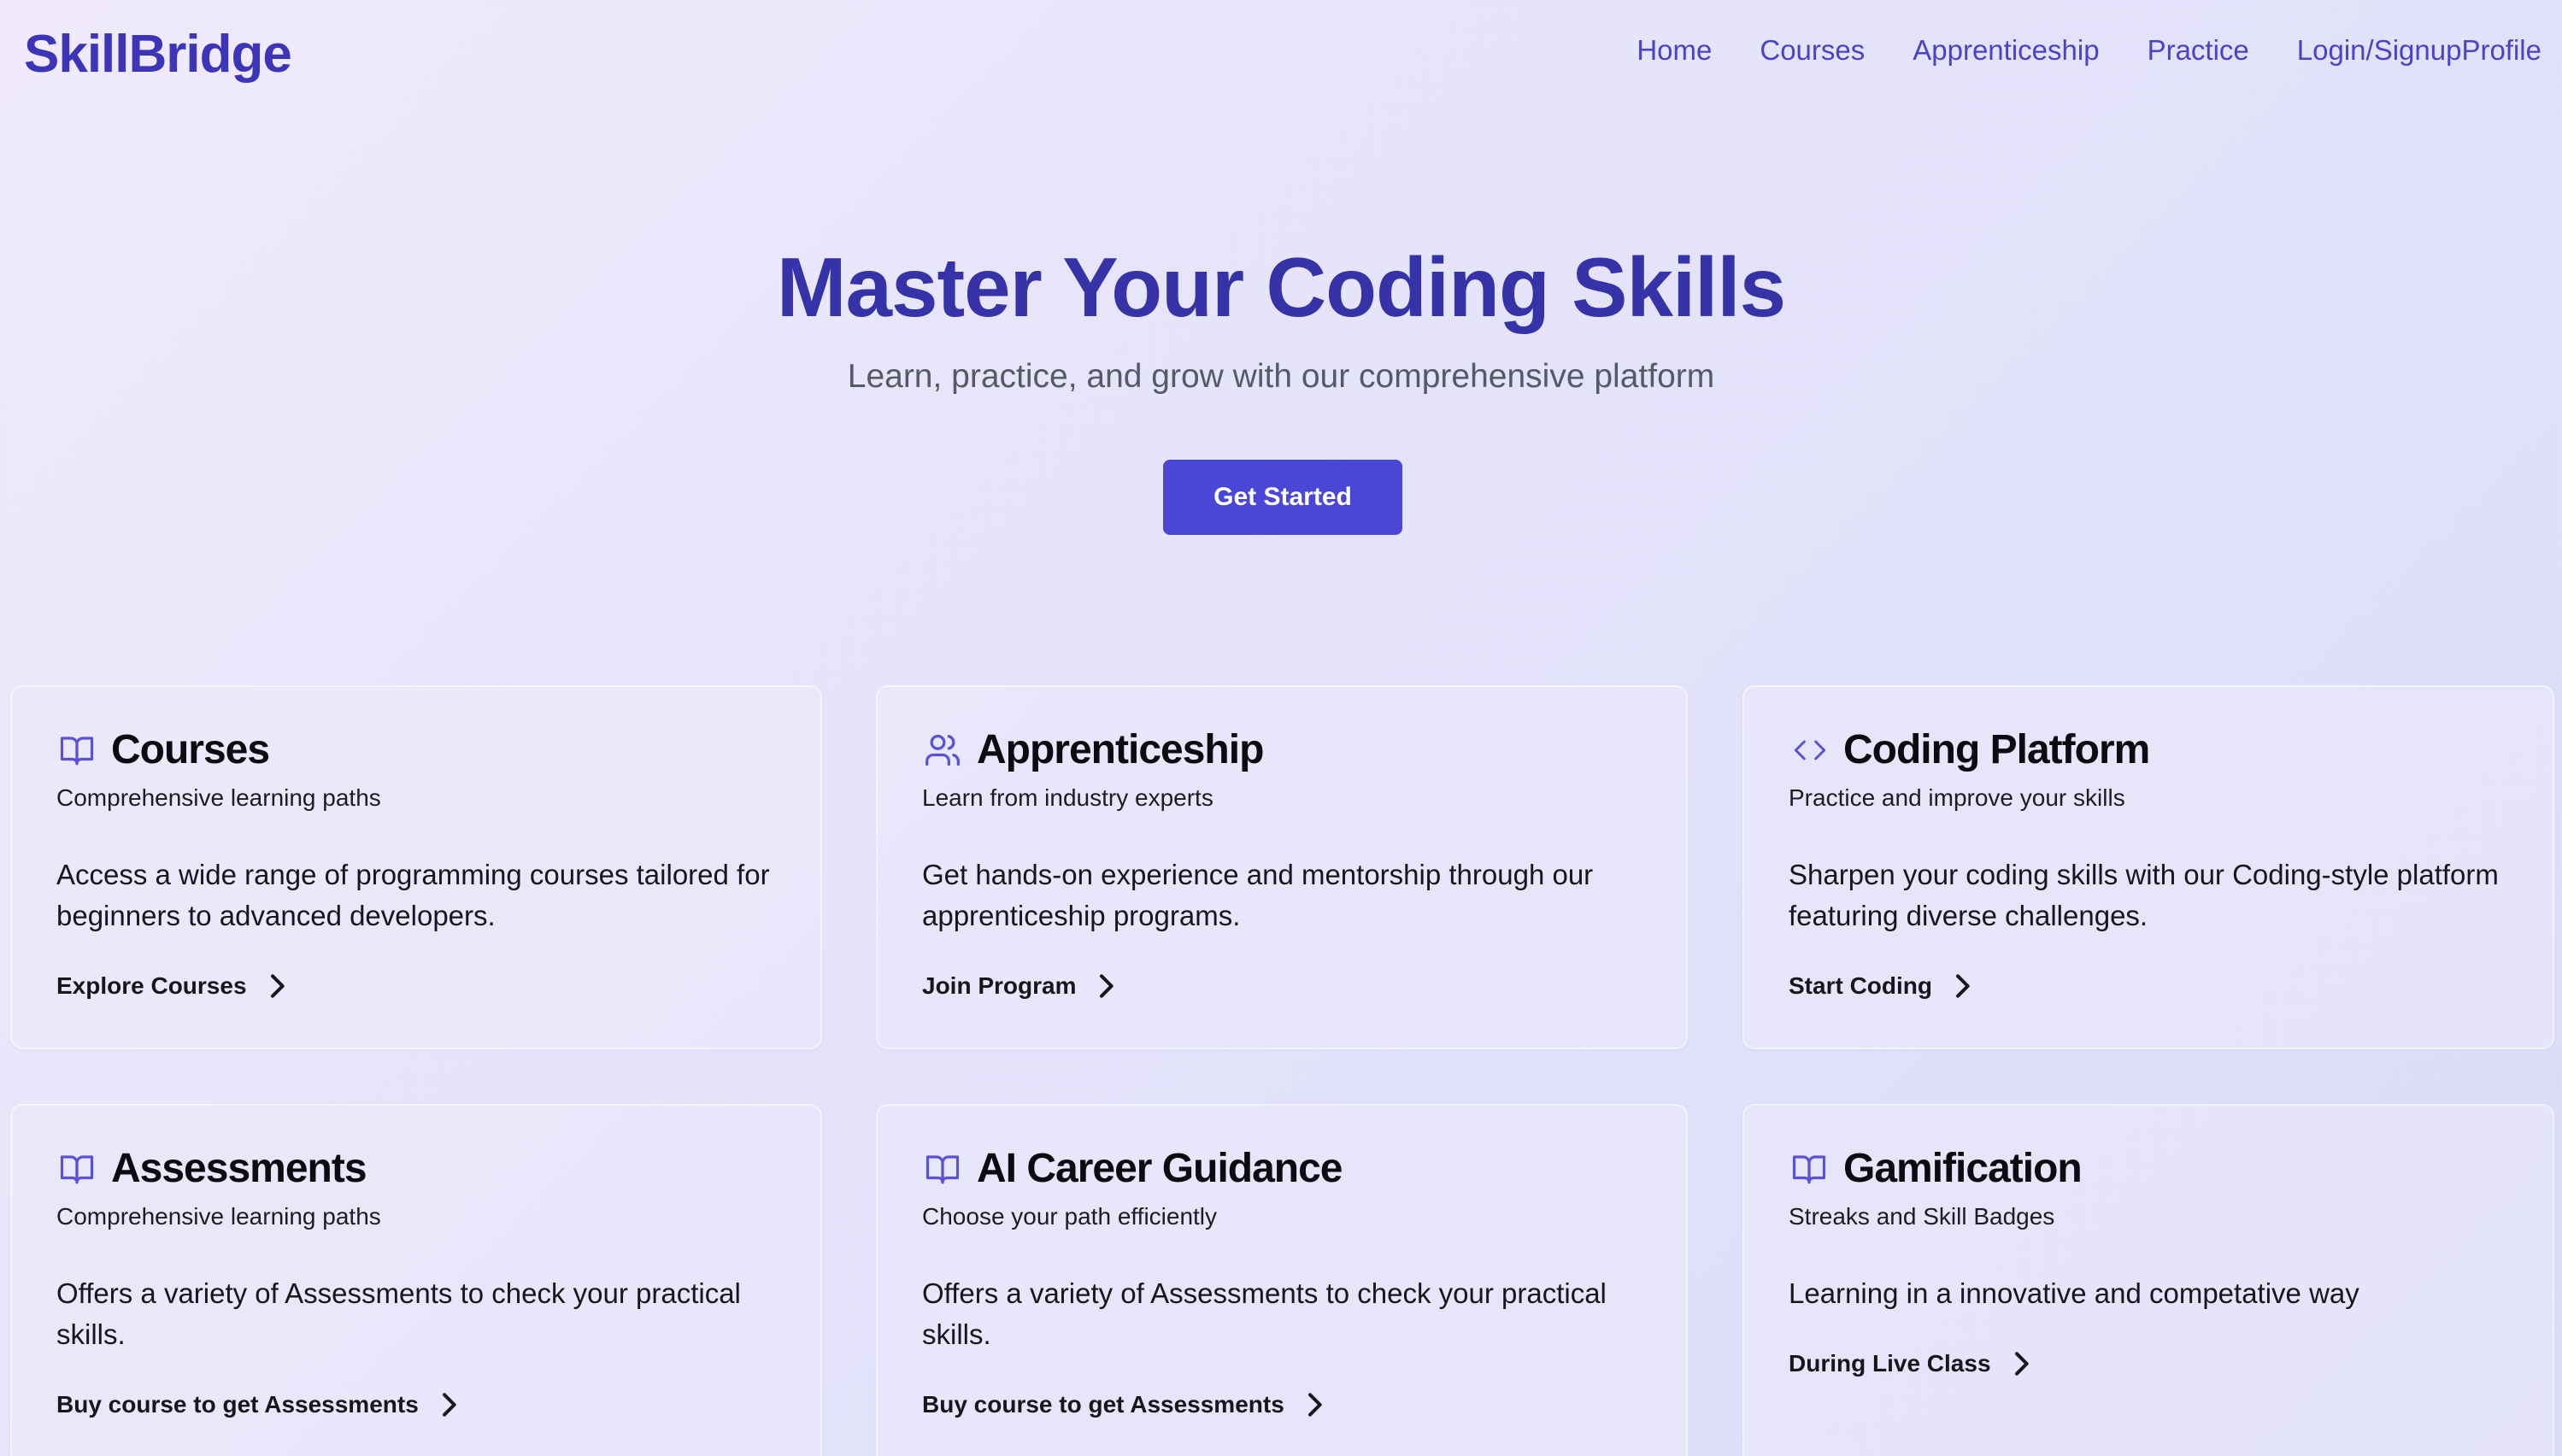 The height and width of the screenshot is (1456, 2562). What do you see at coordinates (1812, 51) in the screenshot?
I see `nav-courses: Courses` at bounding box center [1812, 51].